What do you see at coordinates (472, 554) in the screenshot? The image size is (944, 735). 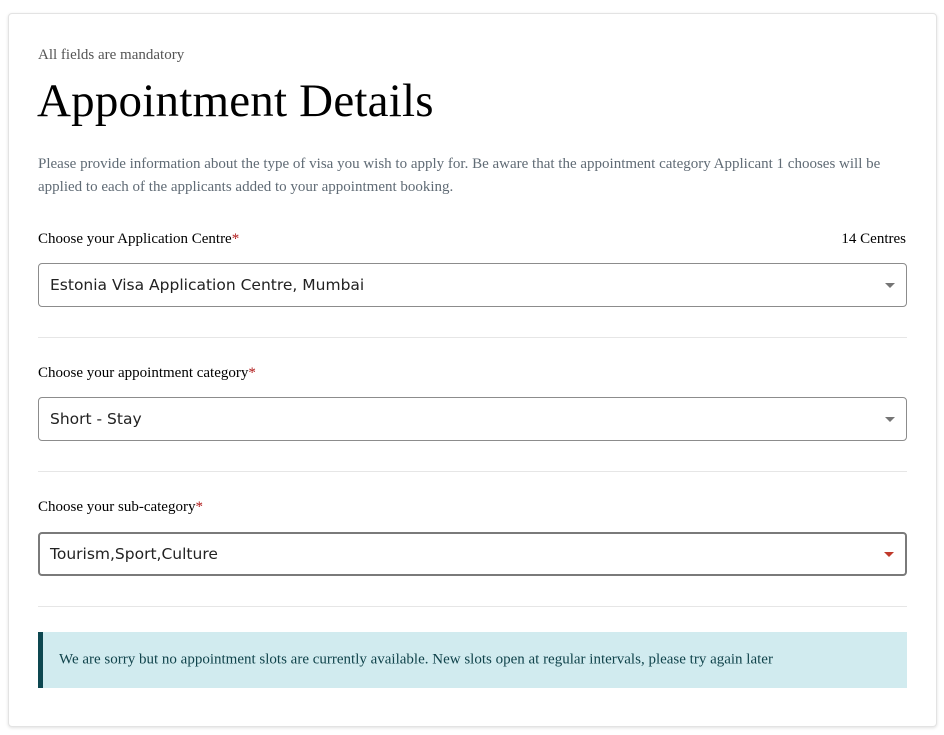 I see `sub-category-select: Tourism,Sport,Culture` at bounding box center [472, 554].